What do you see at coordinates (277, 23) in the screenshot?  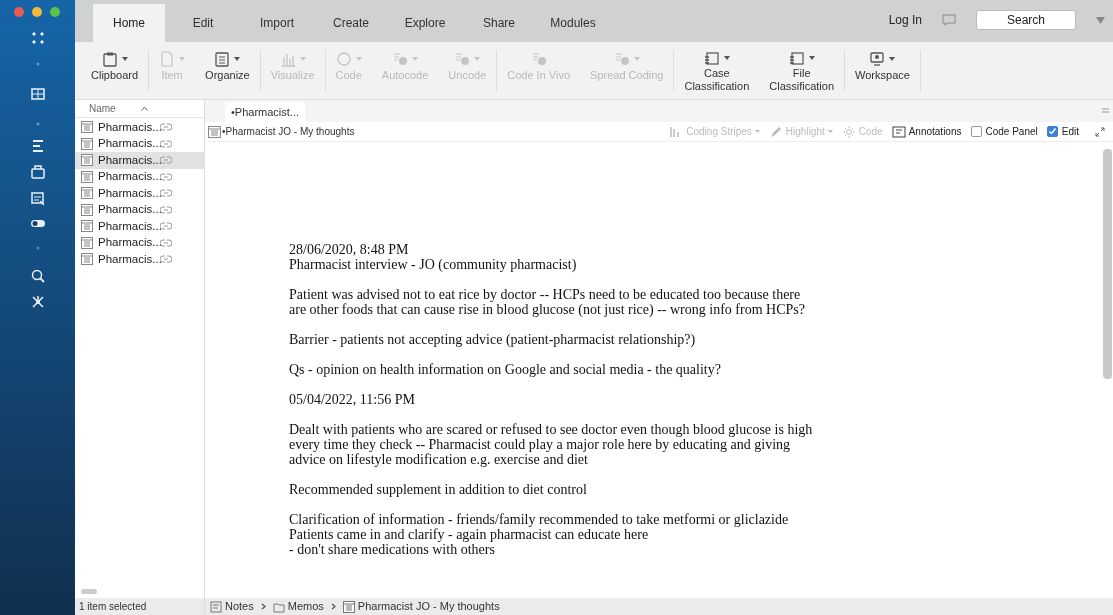 I see `menu-tab: Import` at bounding box center [277, 23].